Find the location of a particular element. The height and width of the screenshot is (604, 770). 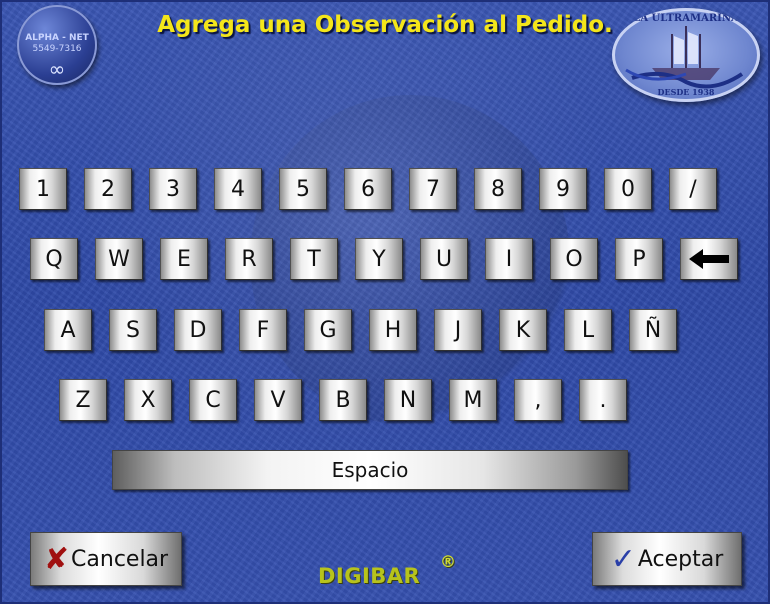

logo-left-line2: 5549-7316 is located at coordinates (57, 49).